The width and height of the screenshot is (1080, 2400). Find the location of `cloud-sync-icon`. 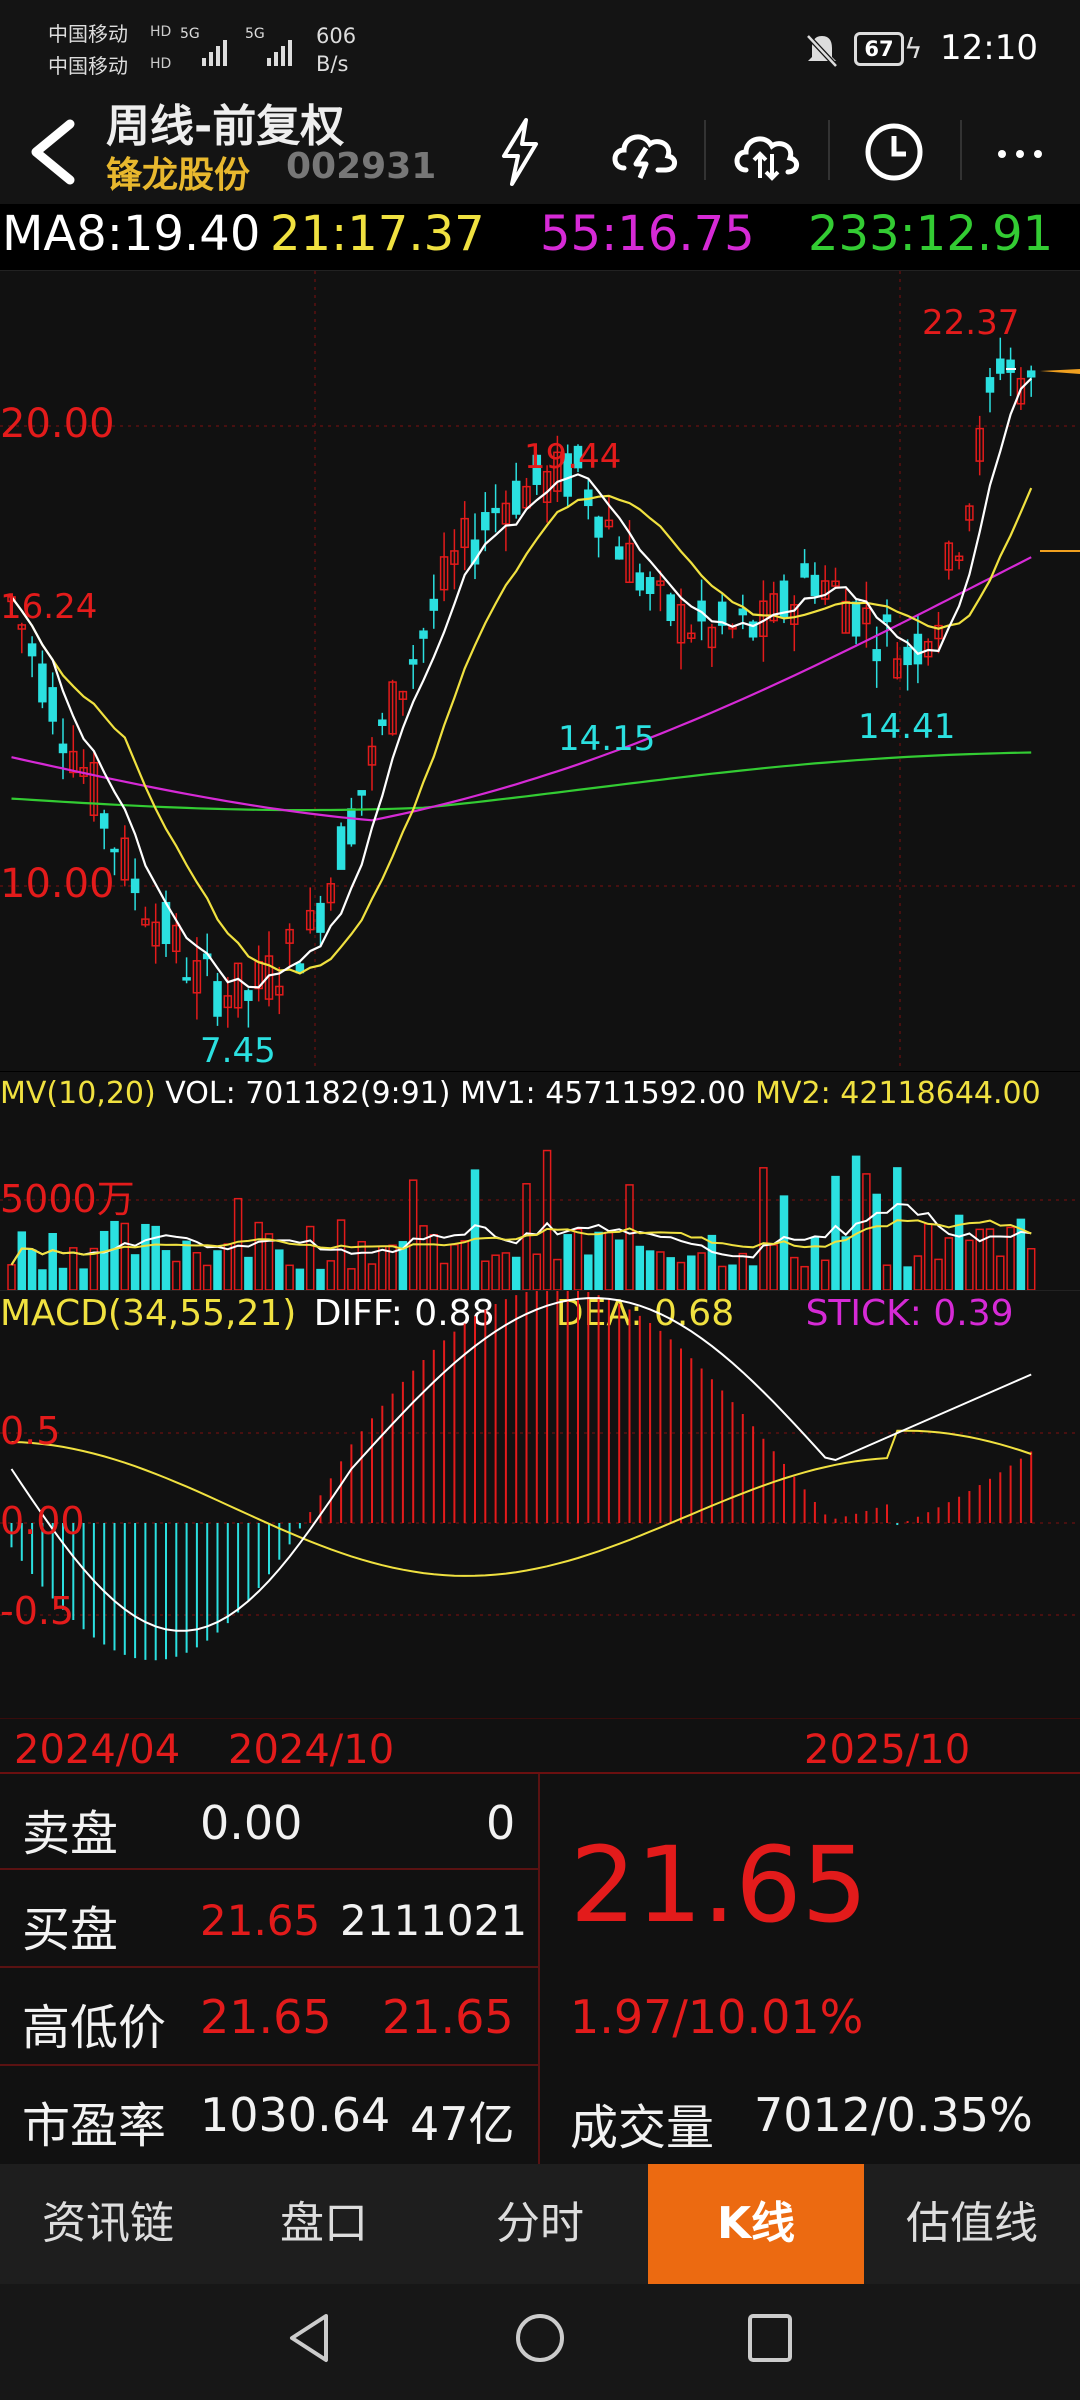

cloud-sync-icon is located at coordinates (766, 152).